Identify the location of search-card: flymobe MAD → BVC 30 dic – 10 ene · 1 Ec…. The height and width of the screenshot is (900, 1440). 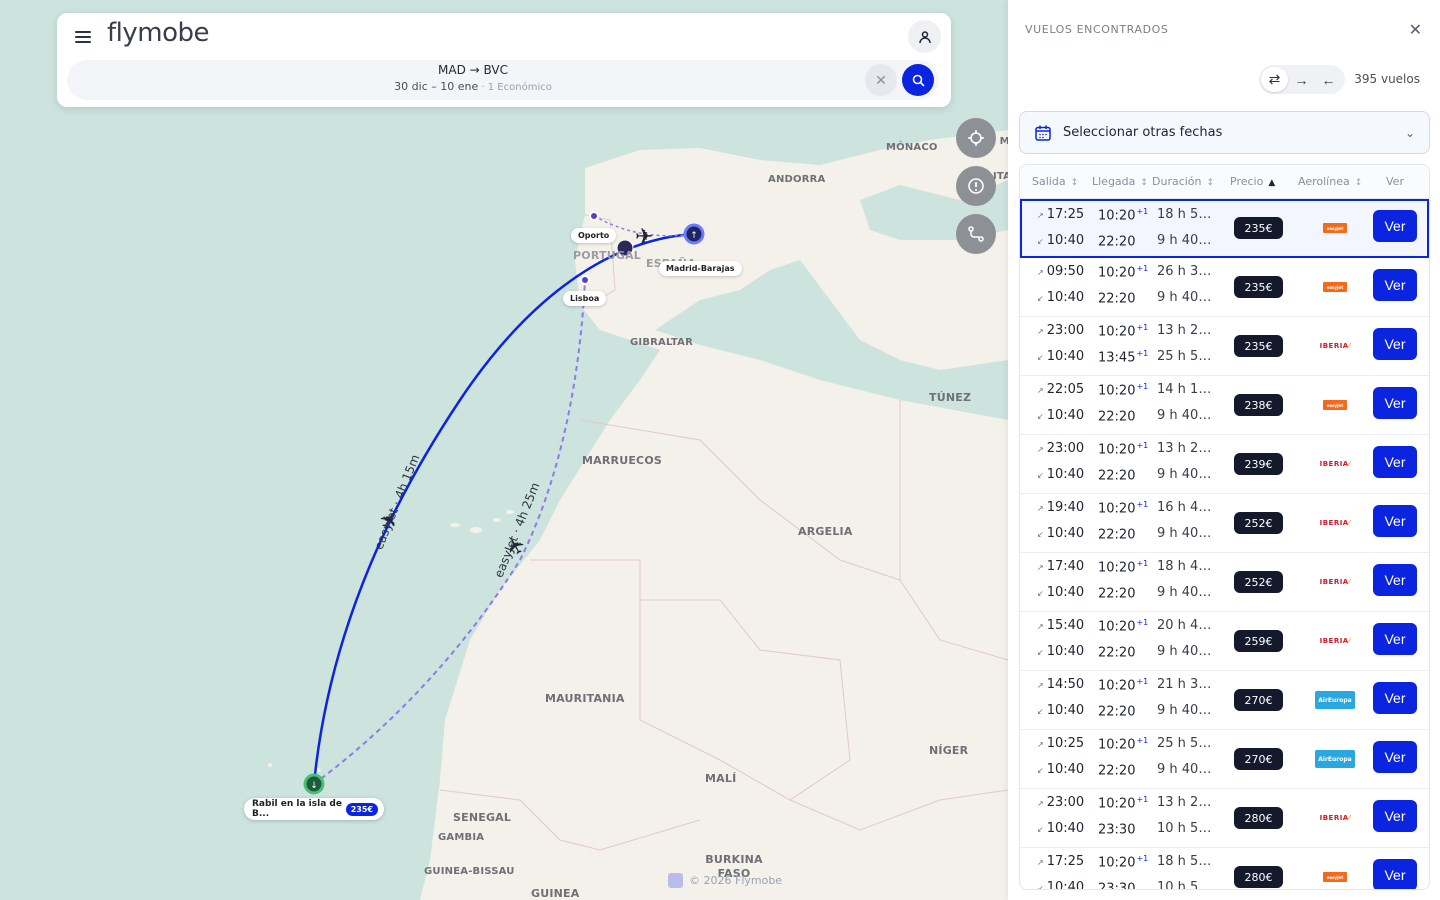
(504, 60).